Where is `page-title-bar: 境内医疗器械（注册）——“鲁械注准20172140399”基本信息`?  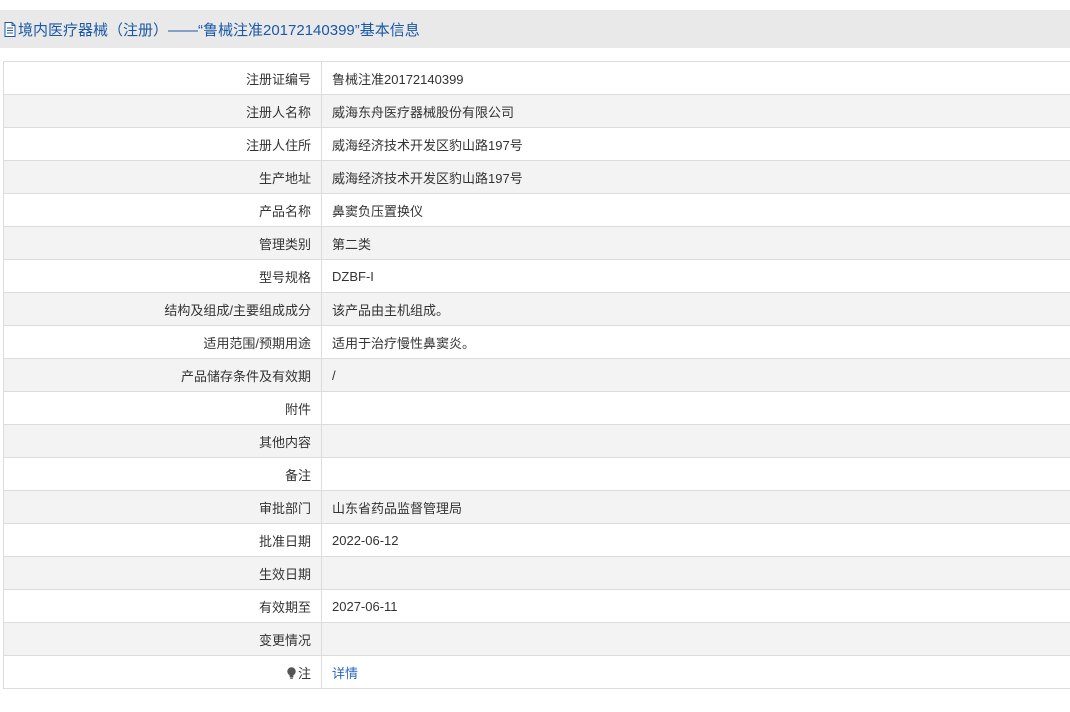 page-title-bar: 境内医疗器械（注册）——“鲁械注准20172140399”基本信息 is located at coordinates (535, 29).